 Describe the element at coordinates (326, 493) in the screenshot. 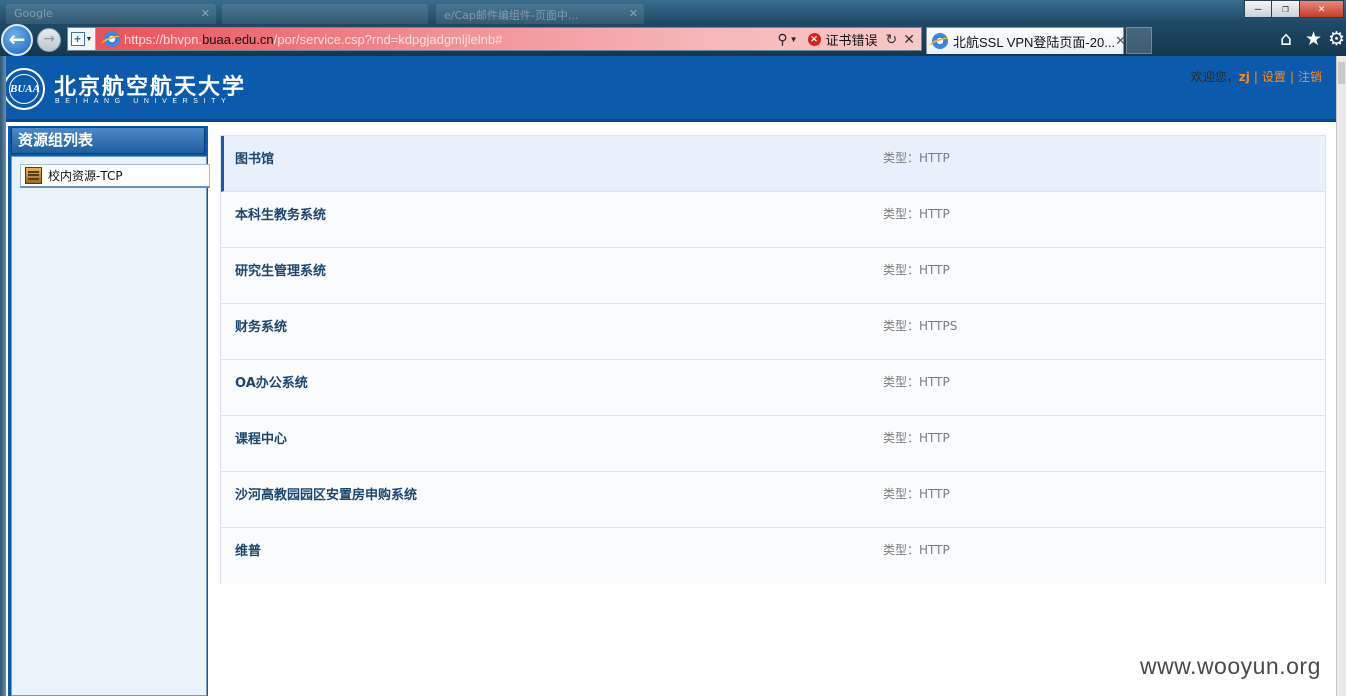

I see `resource-name: 沙河高教园园区安置房申购系统` at that location.